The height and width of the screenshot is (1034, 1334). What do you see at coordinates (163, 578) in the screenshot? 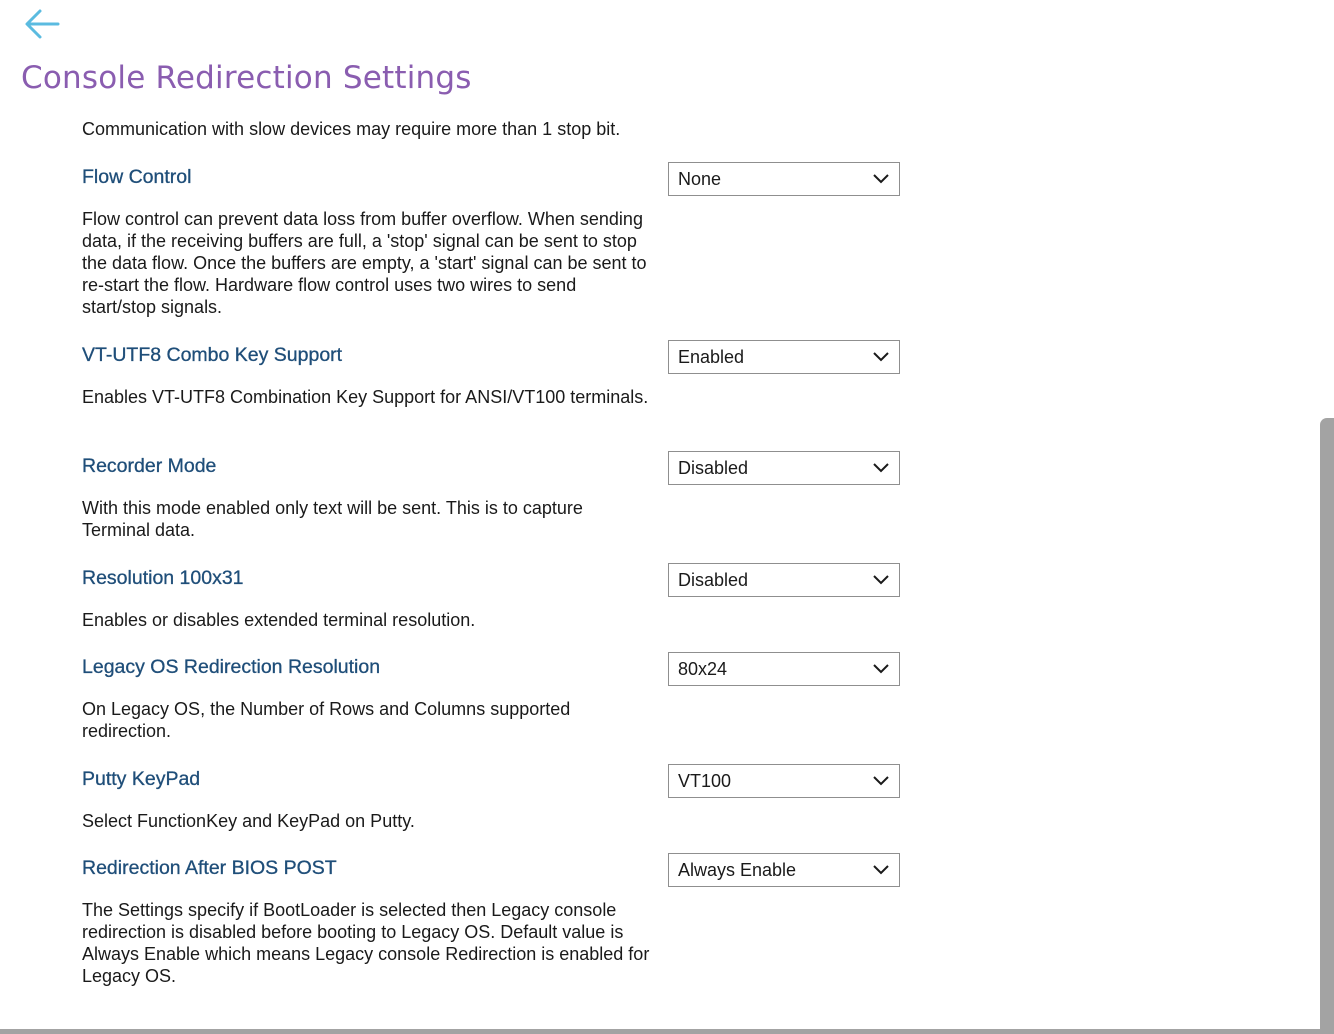
I see `setting-label: Resolution 100x31` at bounding box center [163, 578].